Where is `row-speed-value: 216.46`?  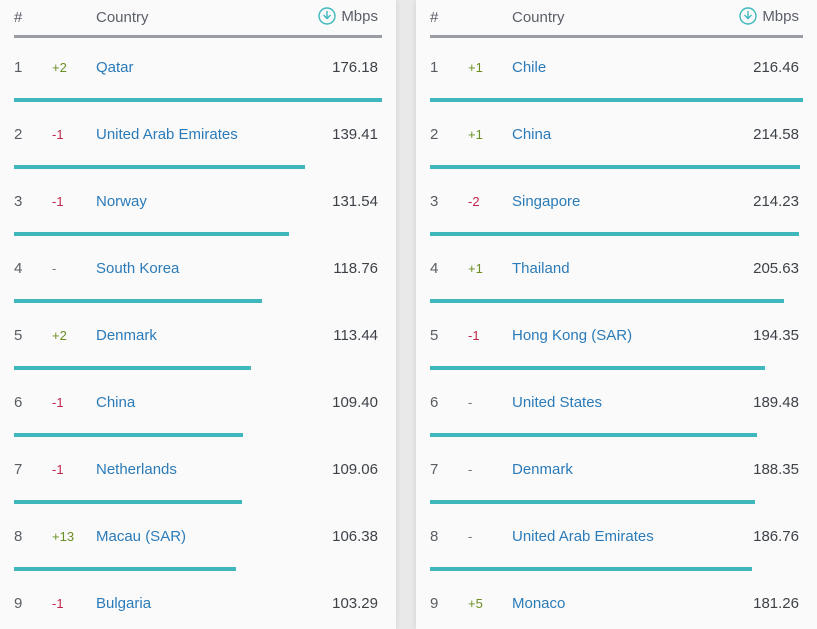
row-speed-value: 216.46 is located at coordinates (762, 67).